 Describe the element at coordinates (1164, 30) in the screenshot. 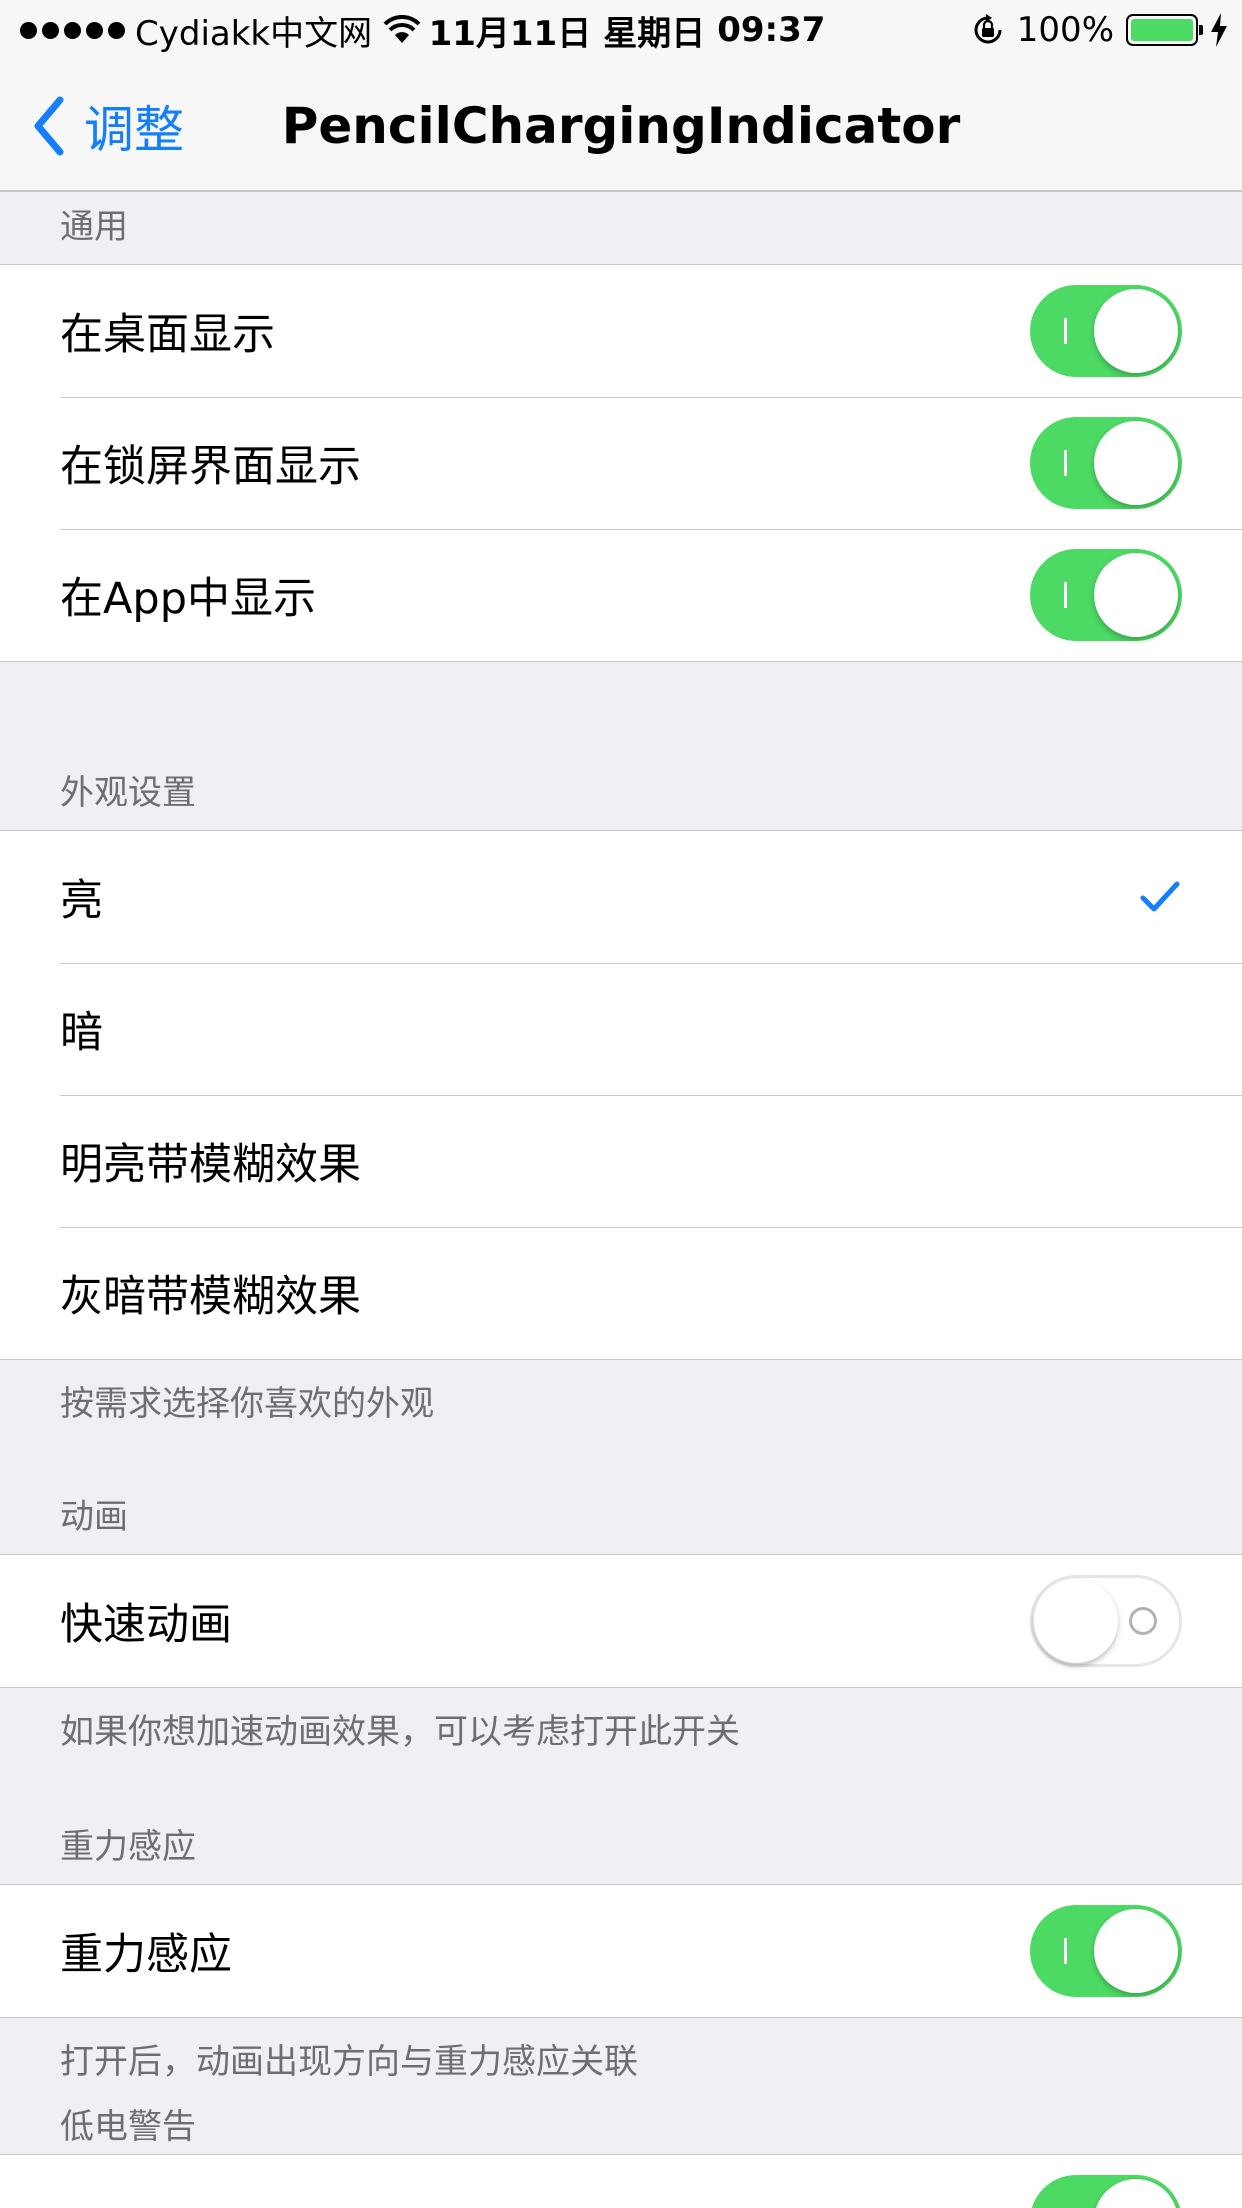

I see `battery-icon` at that location.